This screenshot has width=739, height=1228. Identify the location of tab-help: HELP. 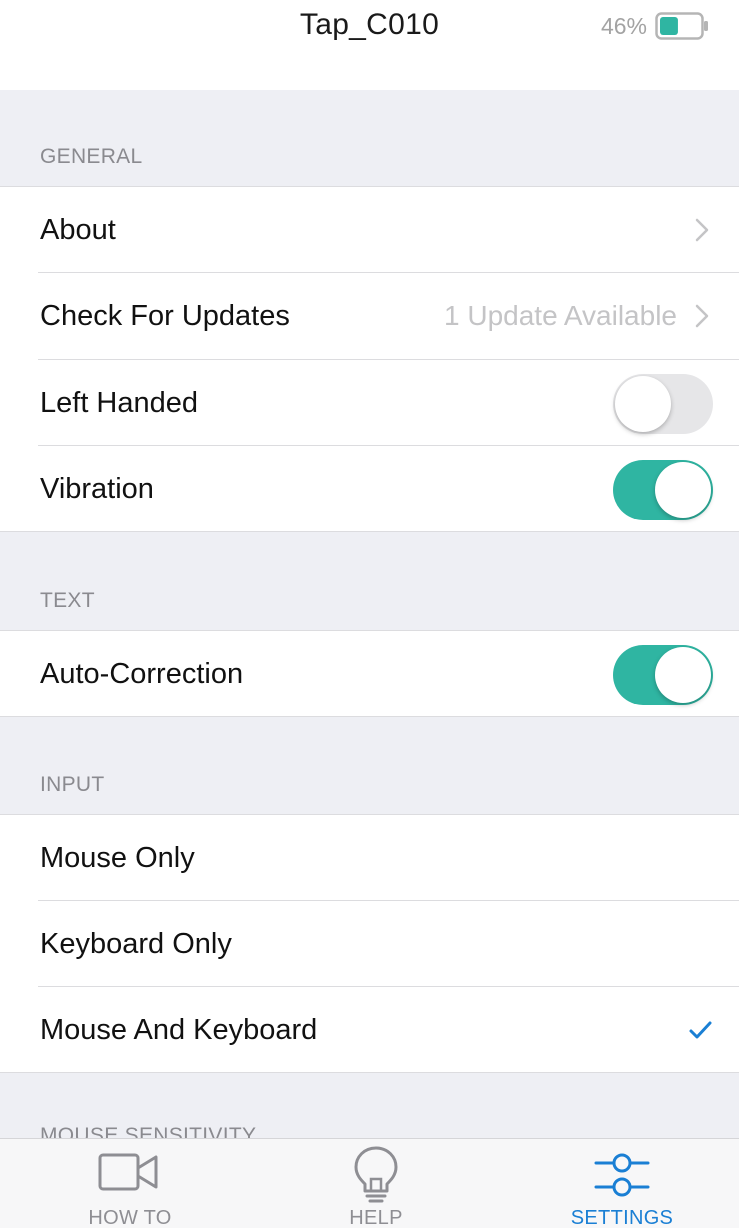
(376, 1183).